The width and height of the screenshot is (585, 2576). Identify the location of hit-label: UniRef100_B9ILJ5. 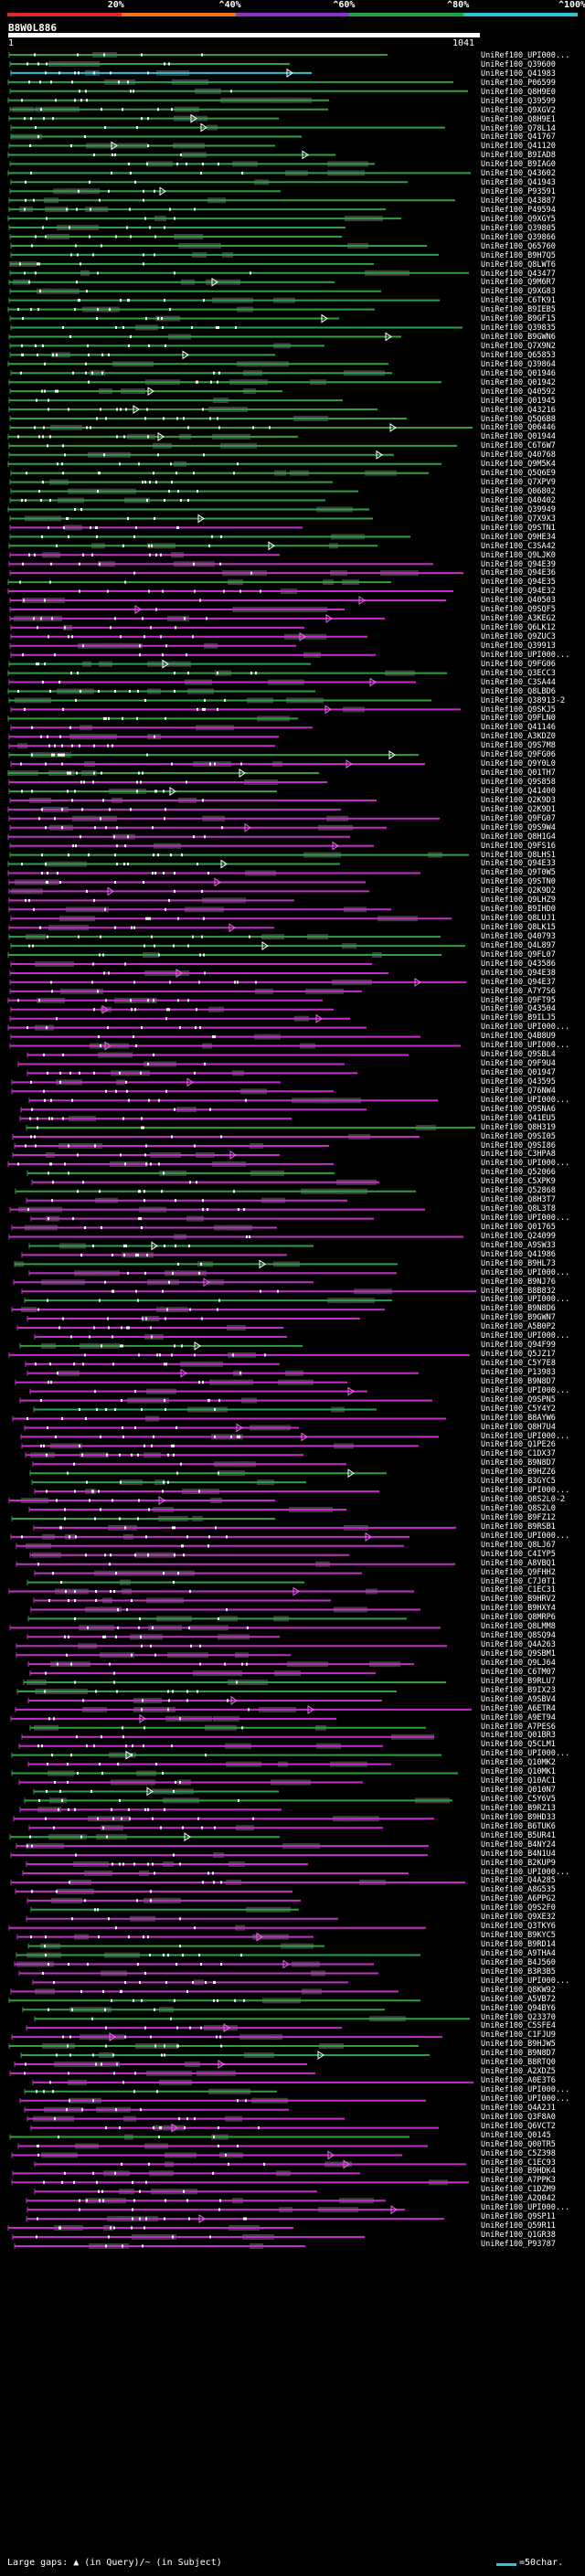
(532, 1018).